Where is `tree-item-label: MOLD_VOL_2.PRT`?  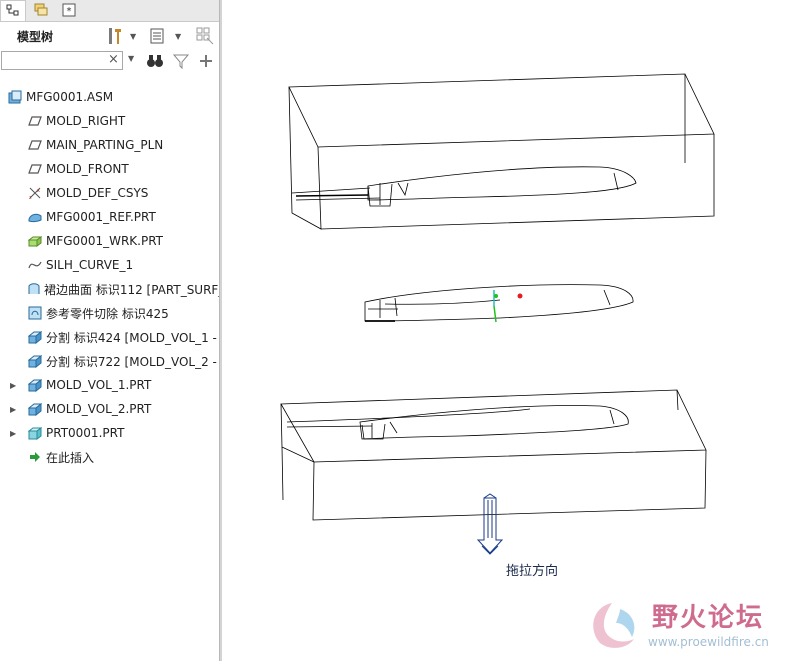
tree-item-label: MOLD_VOL_2.PRT is located at coordinates (99, 409).